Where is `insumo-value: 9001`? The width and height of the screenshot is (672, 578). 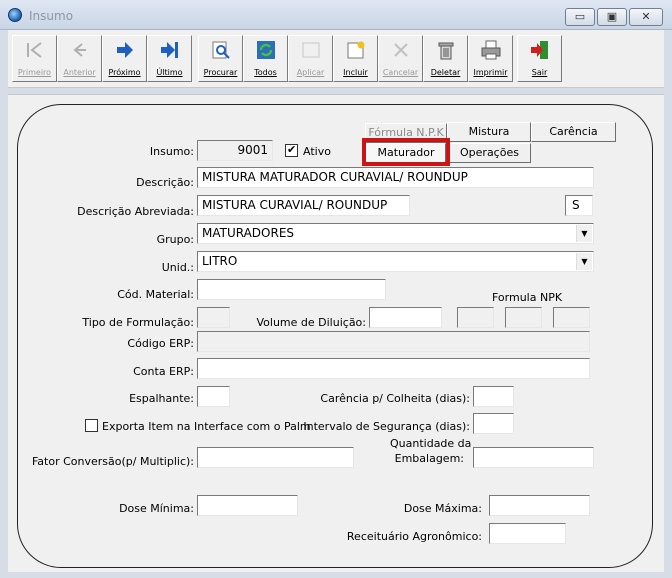 insumo-value: 9001 is located at coordinates (252, 150).